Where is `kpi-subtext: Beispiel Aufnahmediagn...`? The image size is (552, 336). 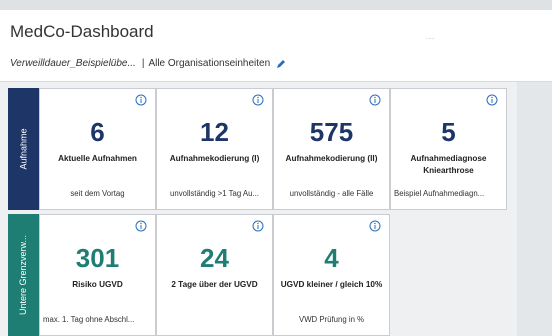 kpi-subtext: Beispiel Aufnahmediagn... is located at coordinates (439, 193).